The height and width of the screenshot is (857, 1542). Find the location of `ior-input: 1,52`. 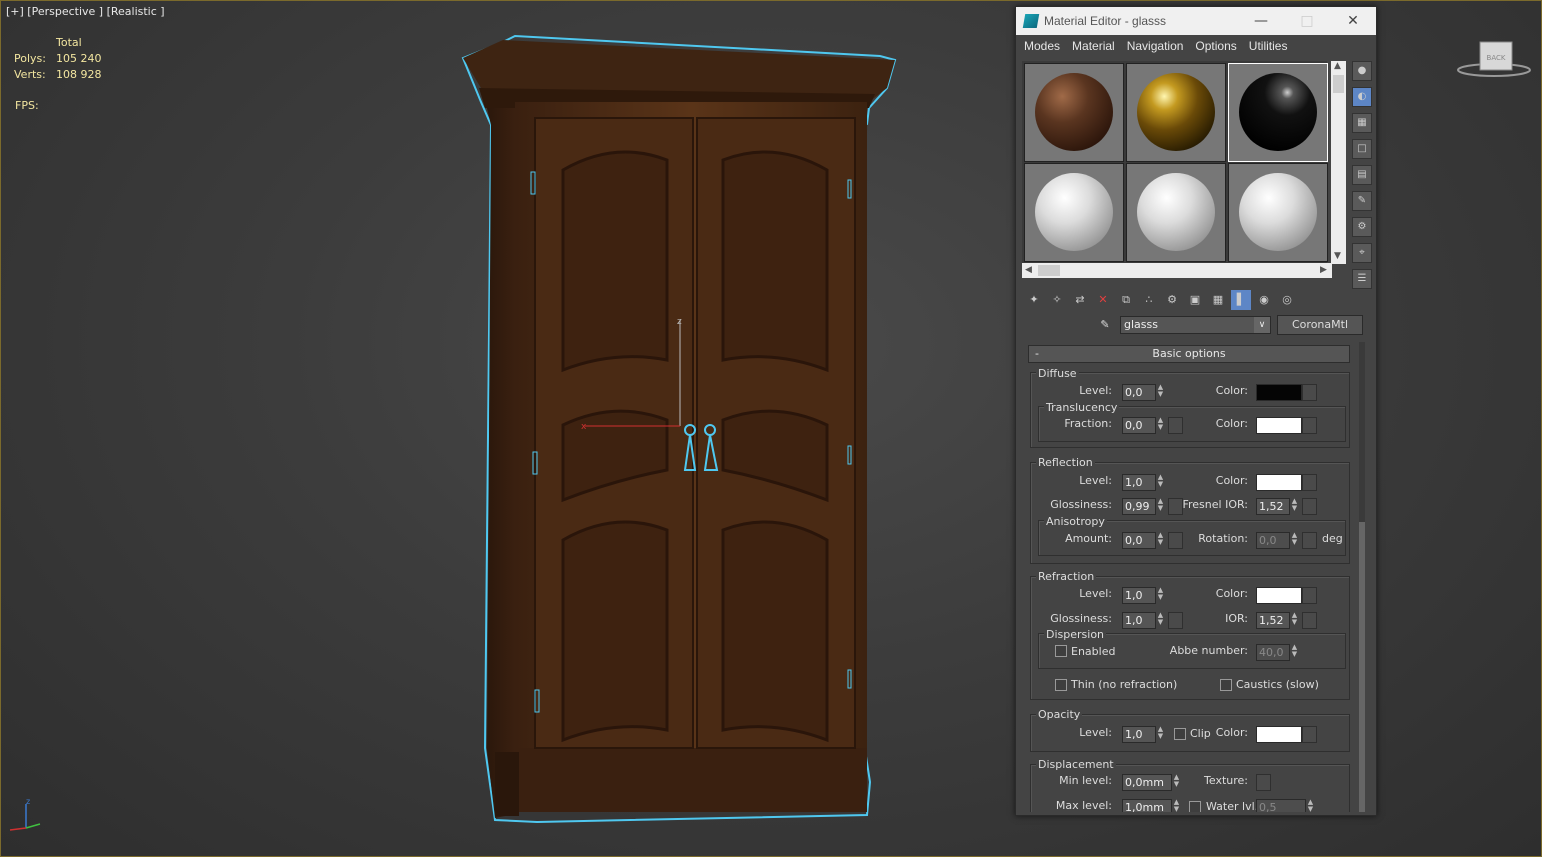

ior-input: 1,52 is located at coordinates (1273, 620).